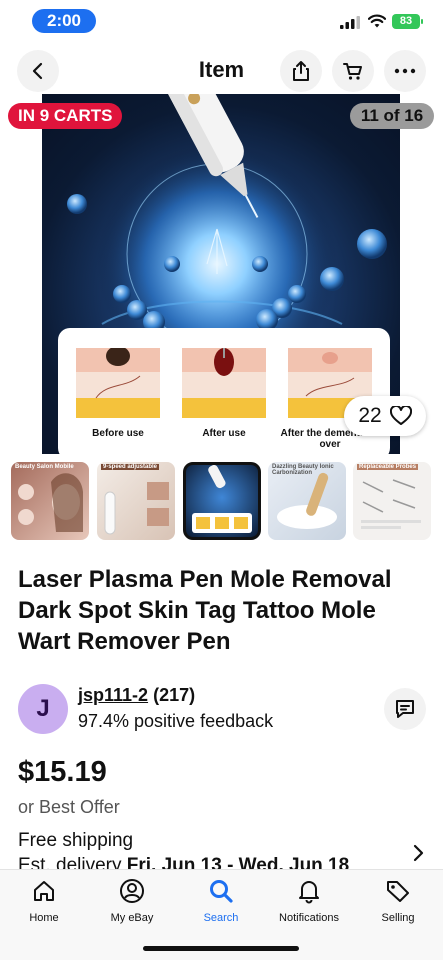  I want to click on skin-before-illustration, so click(118, 383).